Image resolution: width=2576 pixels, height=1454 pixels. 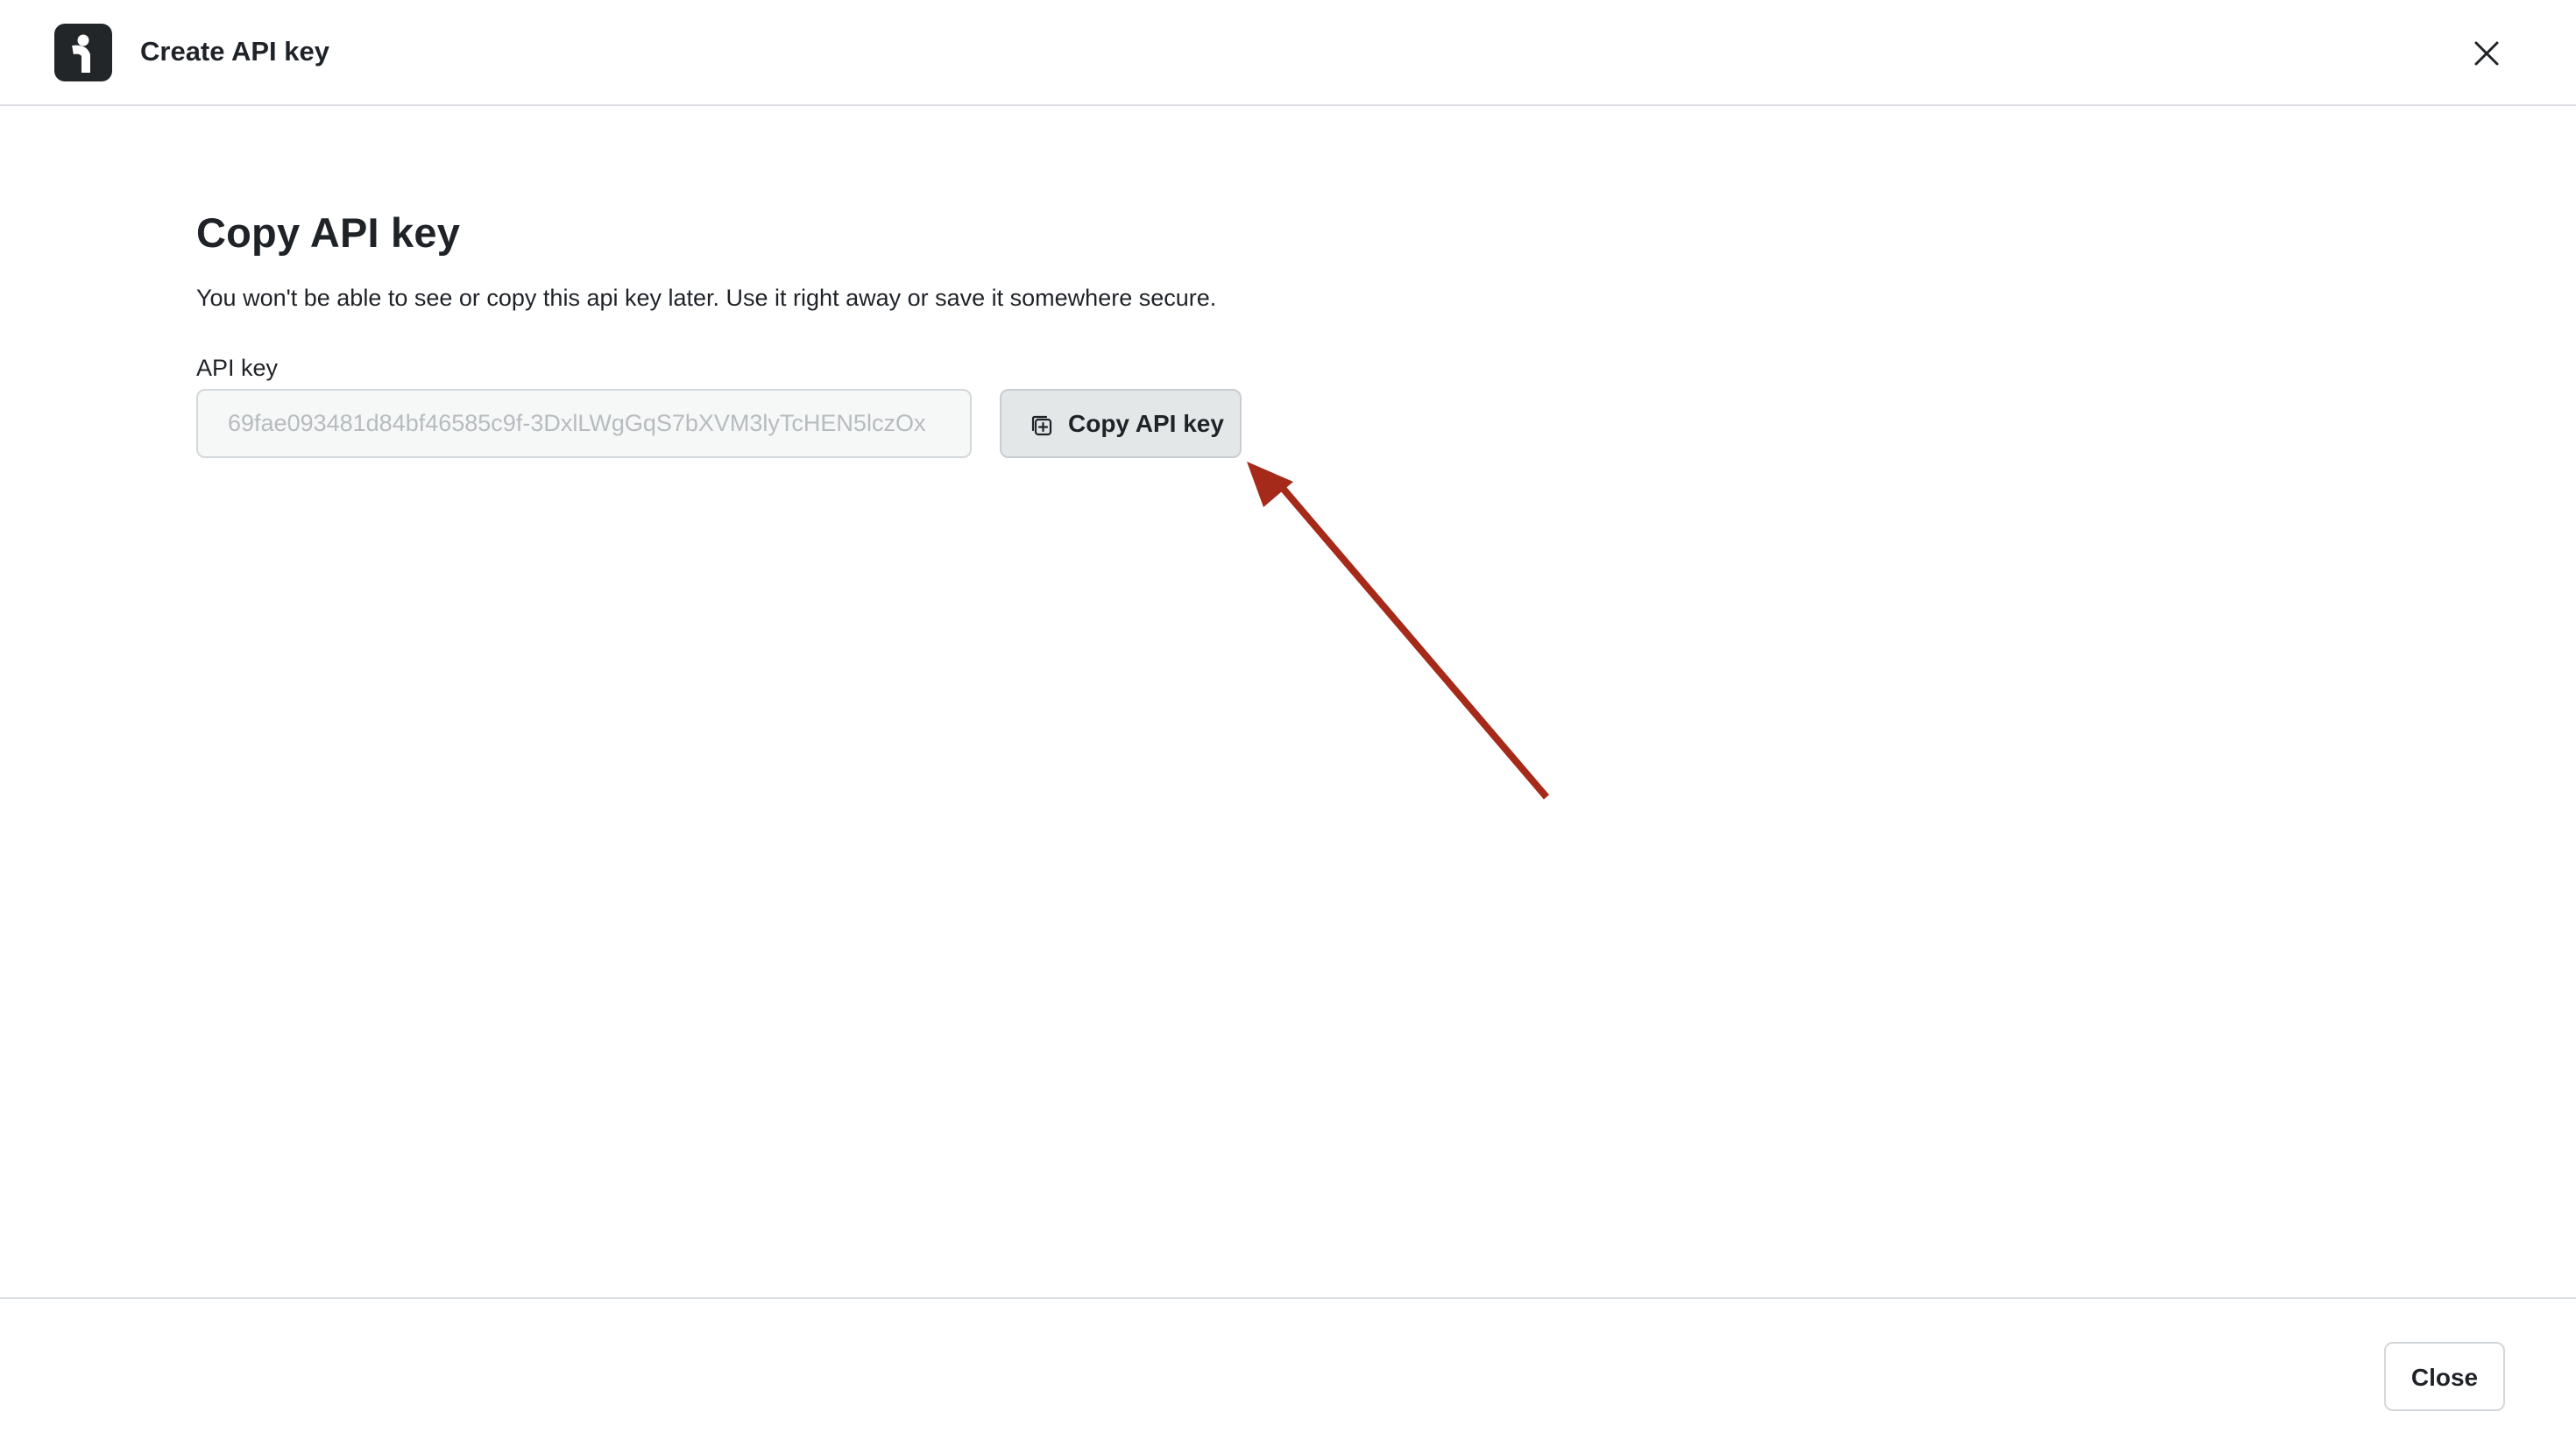 What do you see at coordinates (328, 232) in the screenshot?
I see `page-title: Copy API key` at bounding box center [328, 232].